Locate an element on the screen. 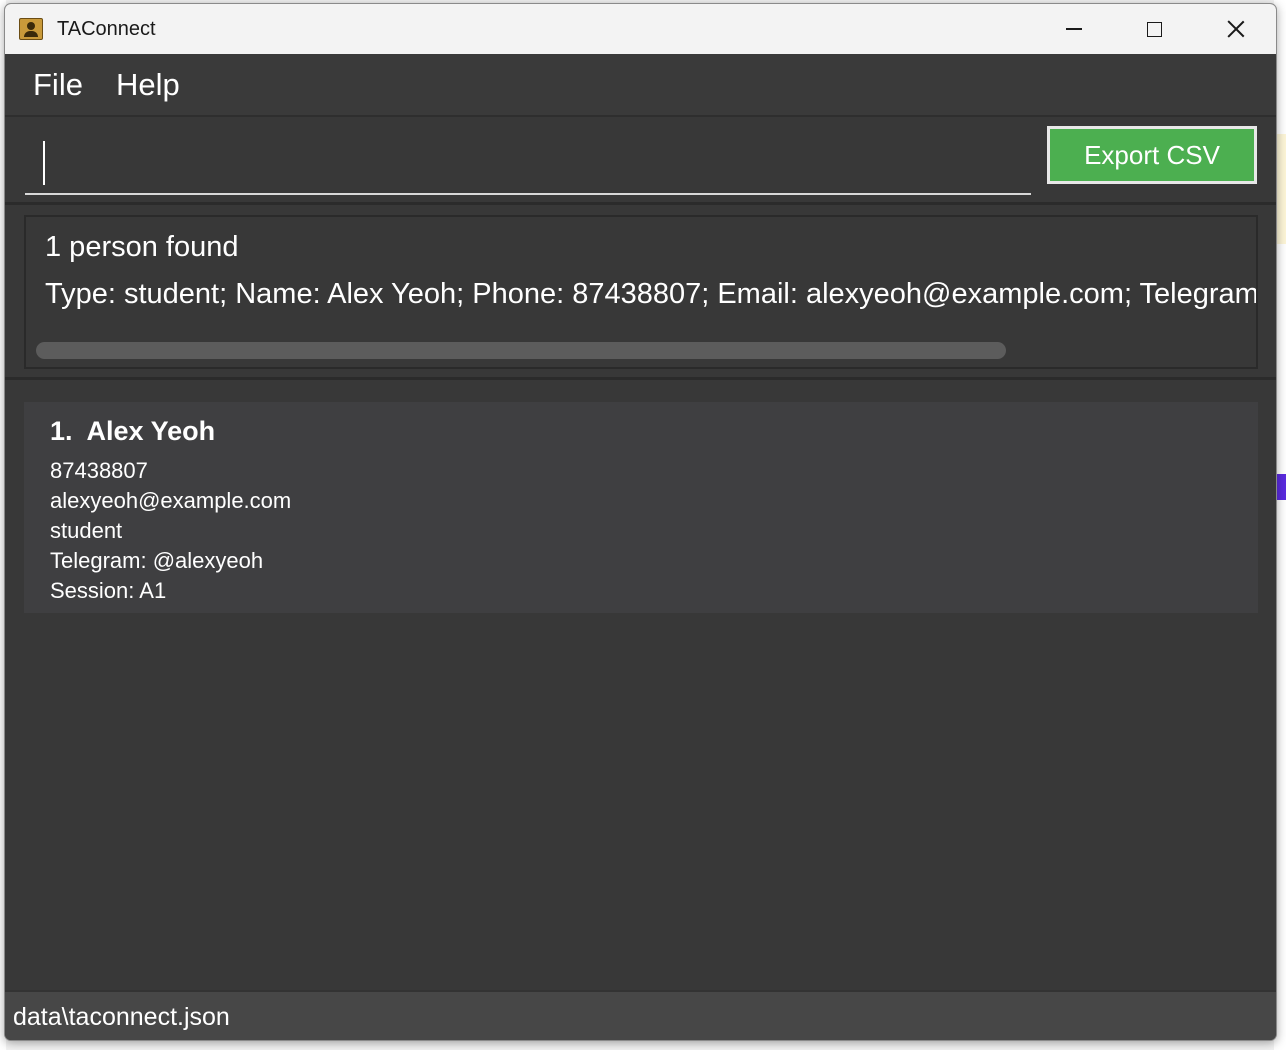  maximize-button is located at coordinates (1154, 29).